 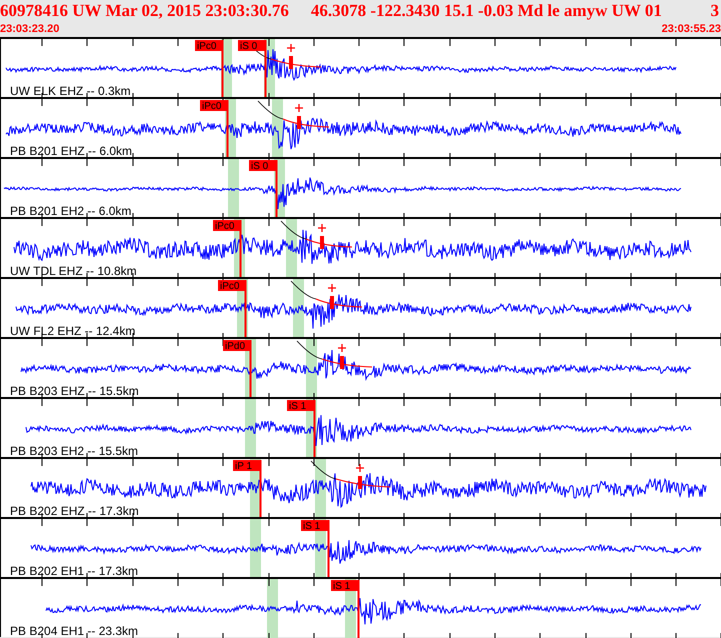 What do you see at coordinates (74, 391) in the screenshot?
I see `trace-label: PB B203 EHZ -- 15.5km` at bounding box center [74, 391].